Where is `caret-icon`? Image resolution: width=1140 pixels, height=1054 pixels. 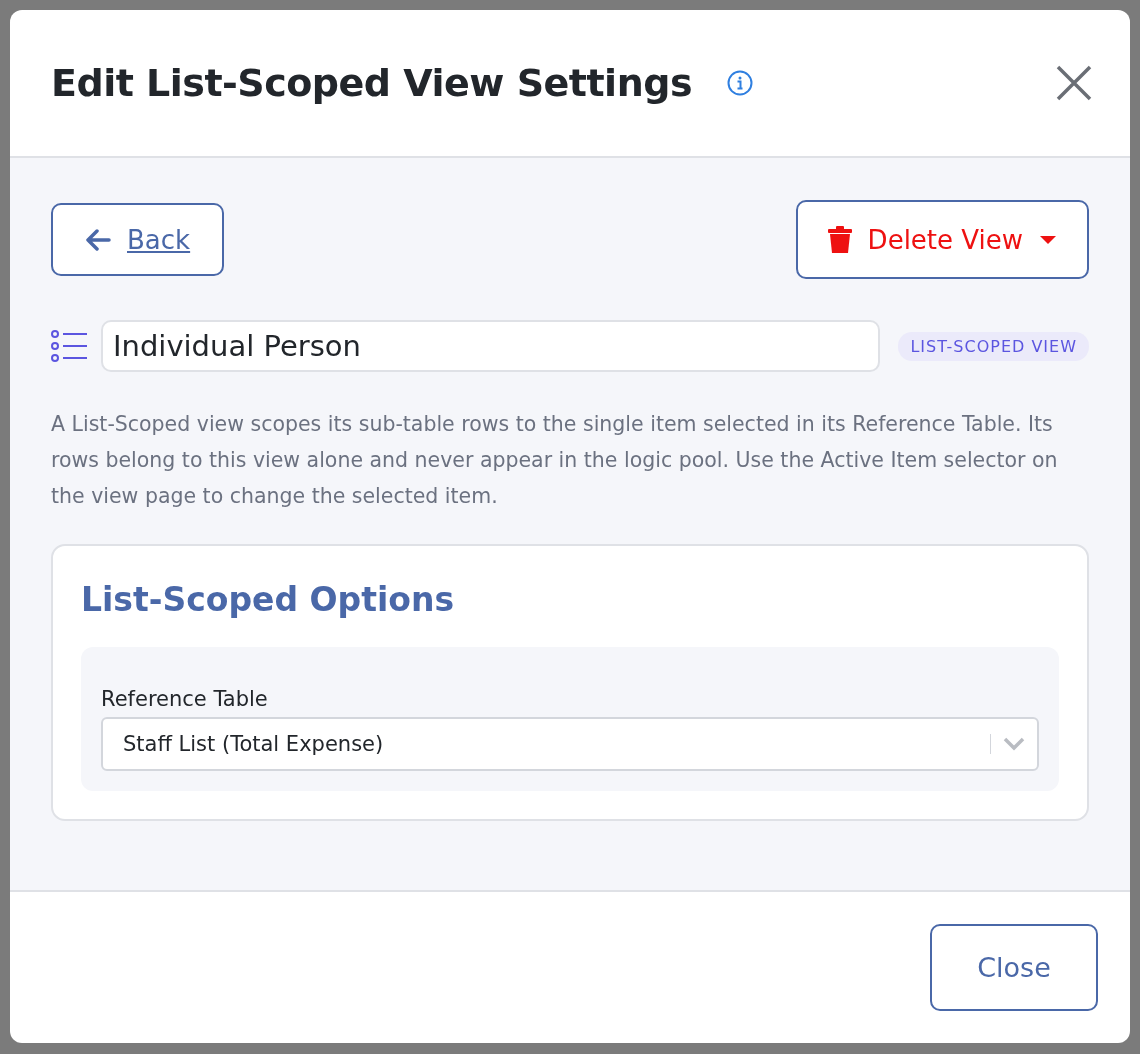
caret-icon is located at coordinates (1048, 239).